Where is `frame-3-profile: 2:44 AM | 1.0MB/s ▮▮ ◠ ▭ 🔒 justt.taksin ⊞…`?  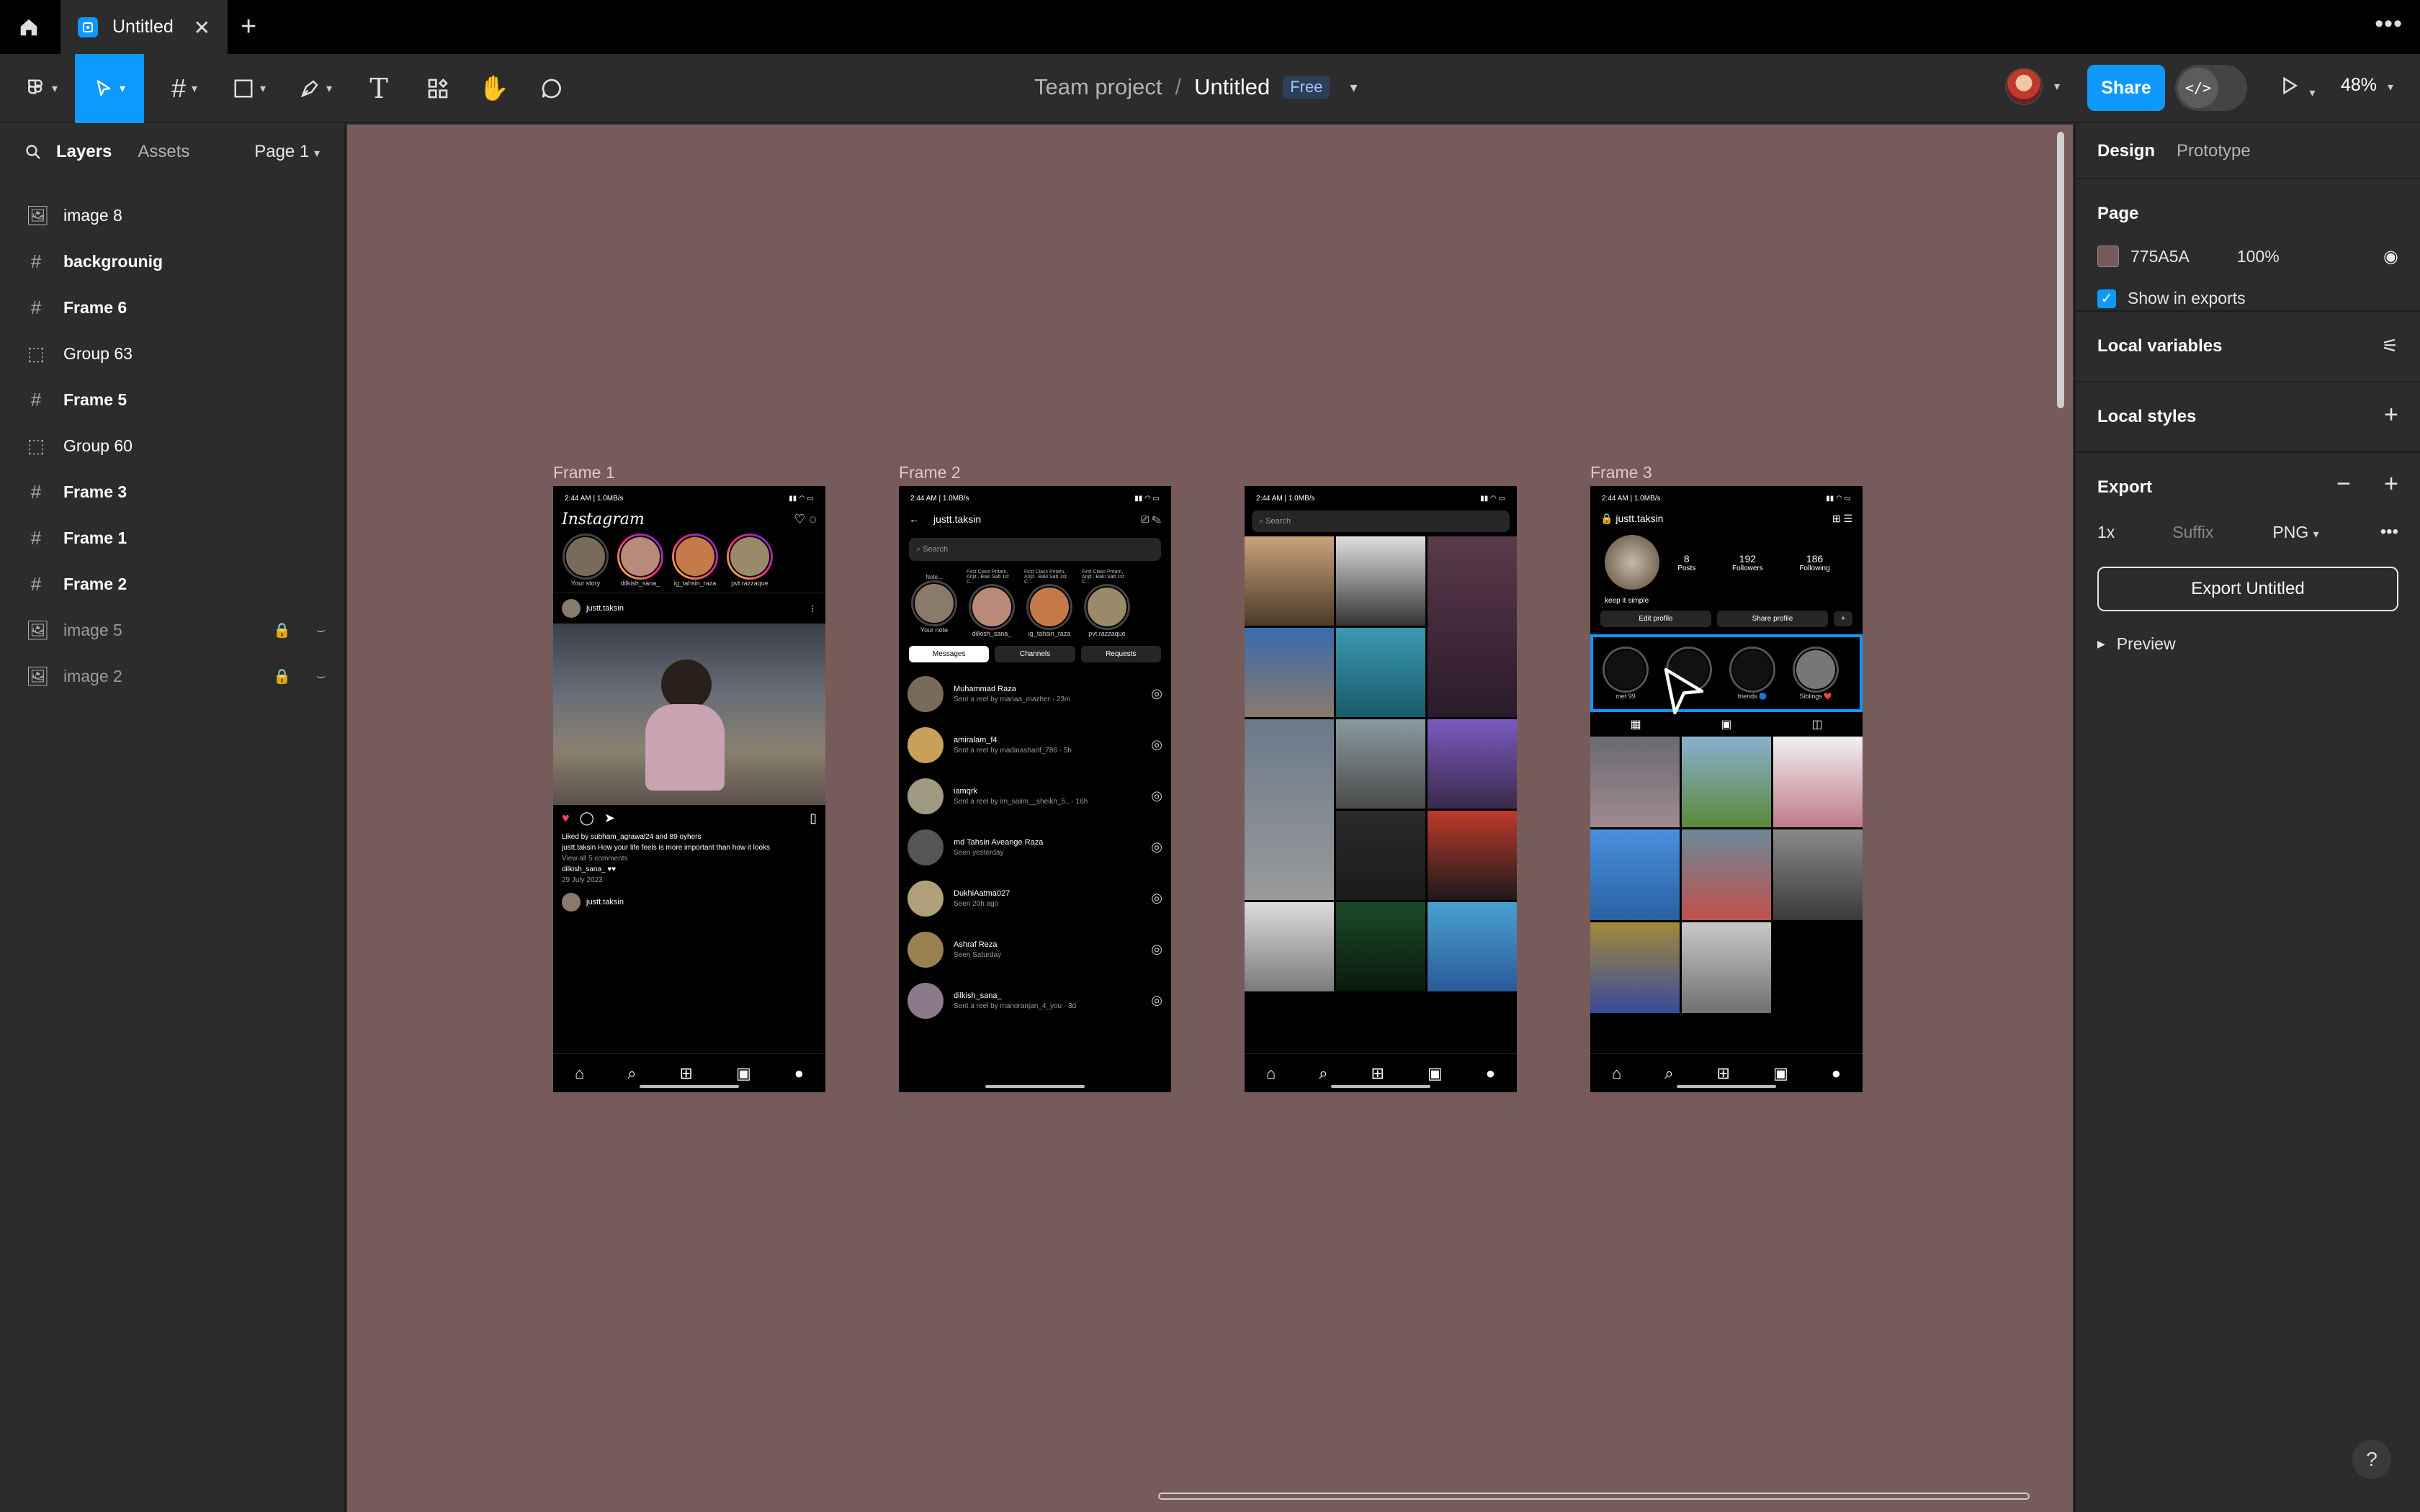 frame-3-profile: 2:44 AM | 1.0MB/s ▮▮ ◠ ▭ 🔒 justt.taksin ⊞… is located at coordinates (1726, 789).